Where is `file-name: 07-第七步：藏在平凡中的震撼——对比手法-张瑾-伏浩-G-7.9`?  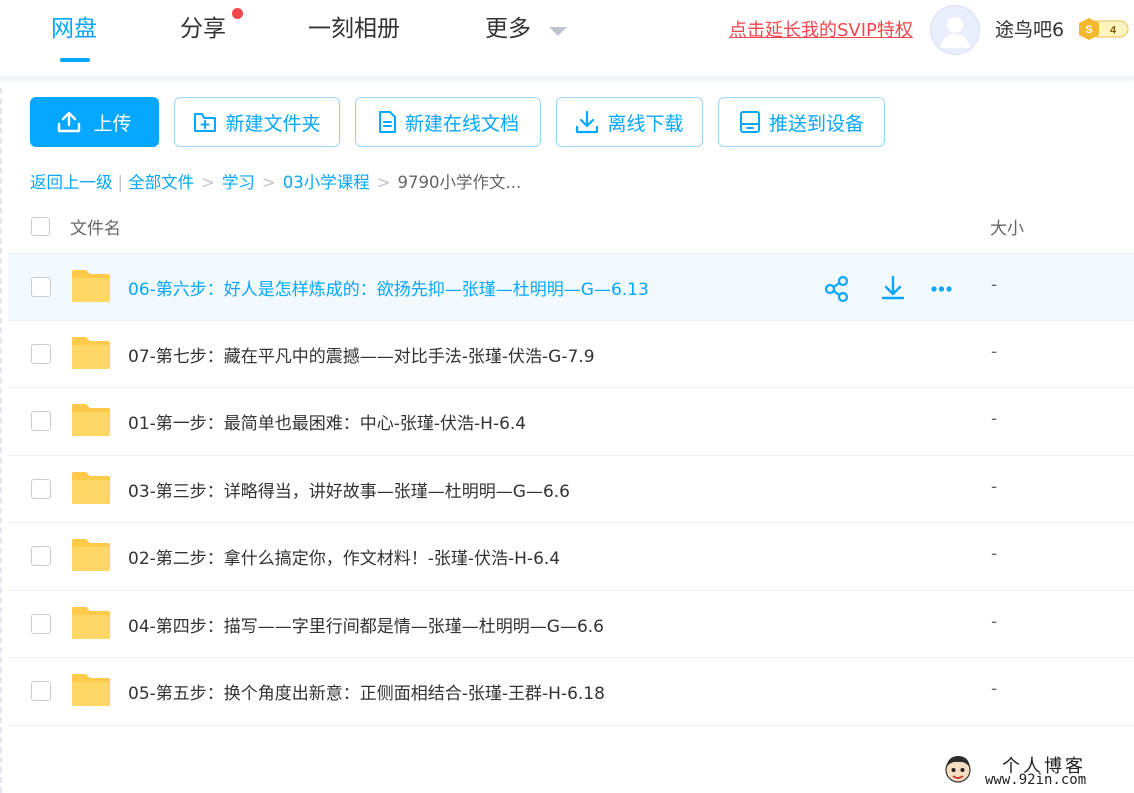
file-name: 07-第七步：藏在平凡中的震撼——对比手法-张瑾-伏浩-G-7.9 is located at coordinates (361, 354).